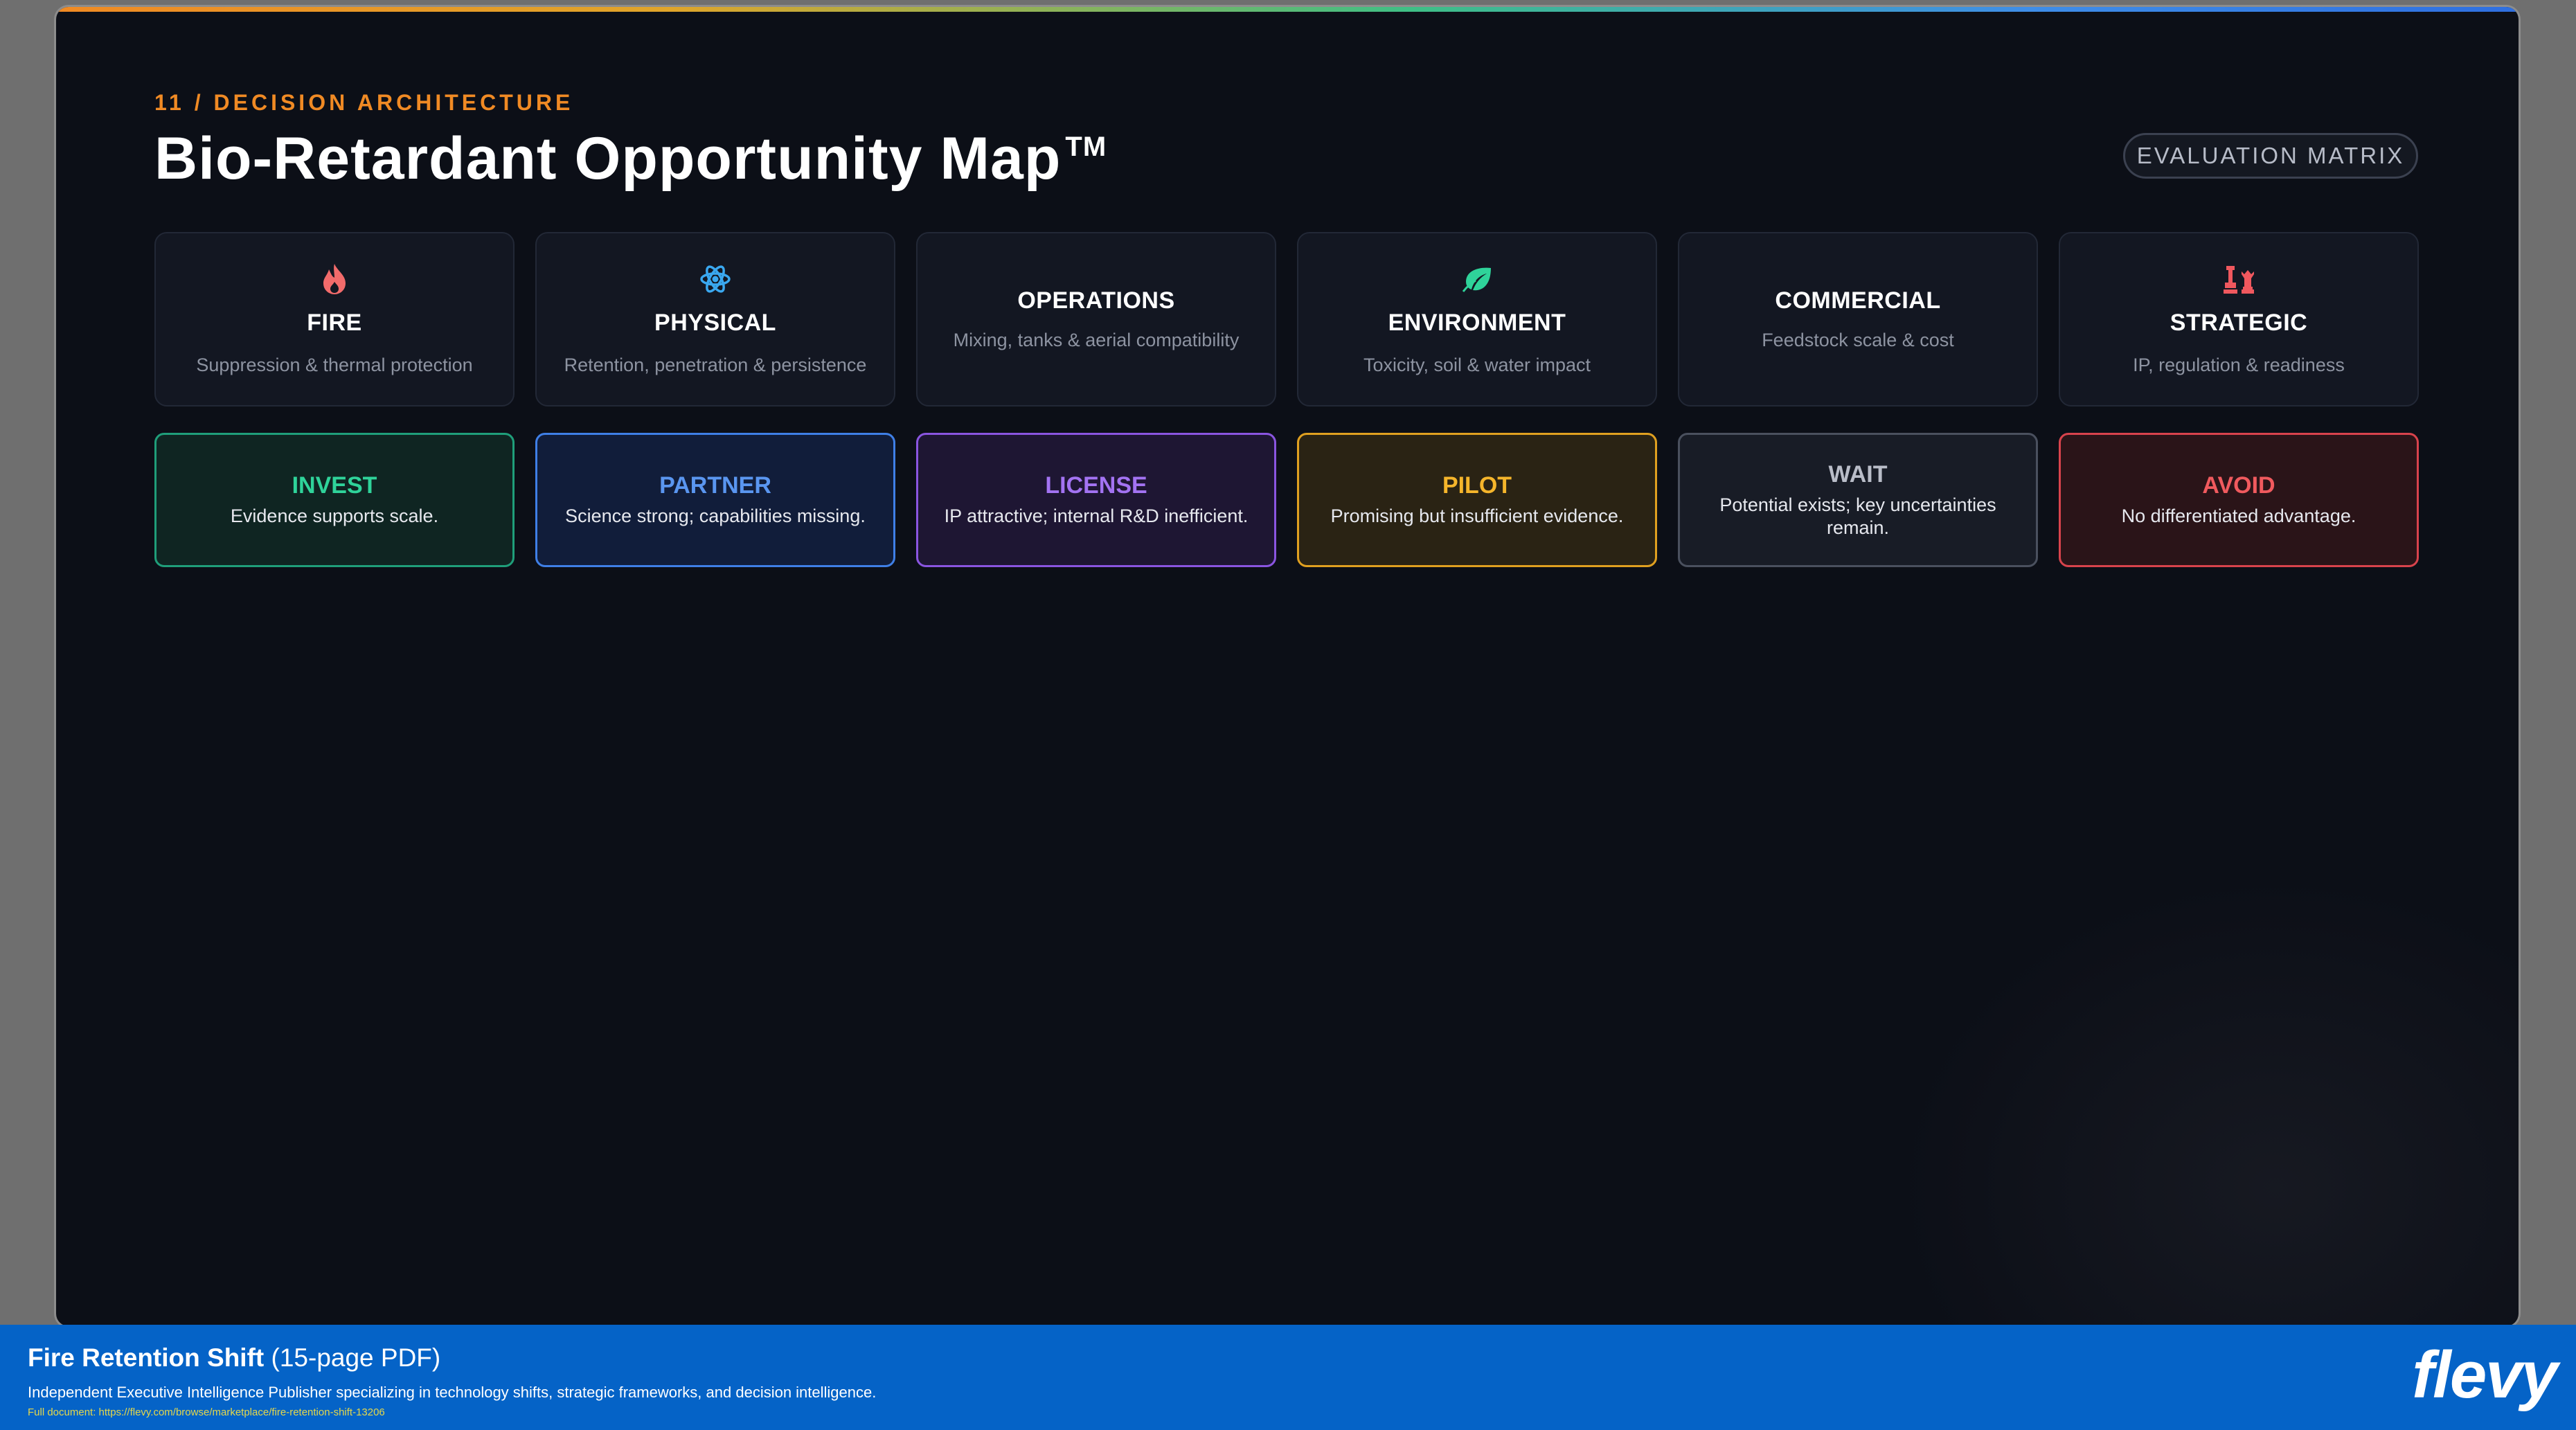 Image resolution: width=2576 pixels, height=1430 pixels. I want to click on decision-text: Science strong; capabilities missing., so click(716, 516).